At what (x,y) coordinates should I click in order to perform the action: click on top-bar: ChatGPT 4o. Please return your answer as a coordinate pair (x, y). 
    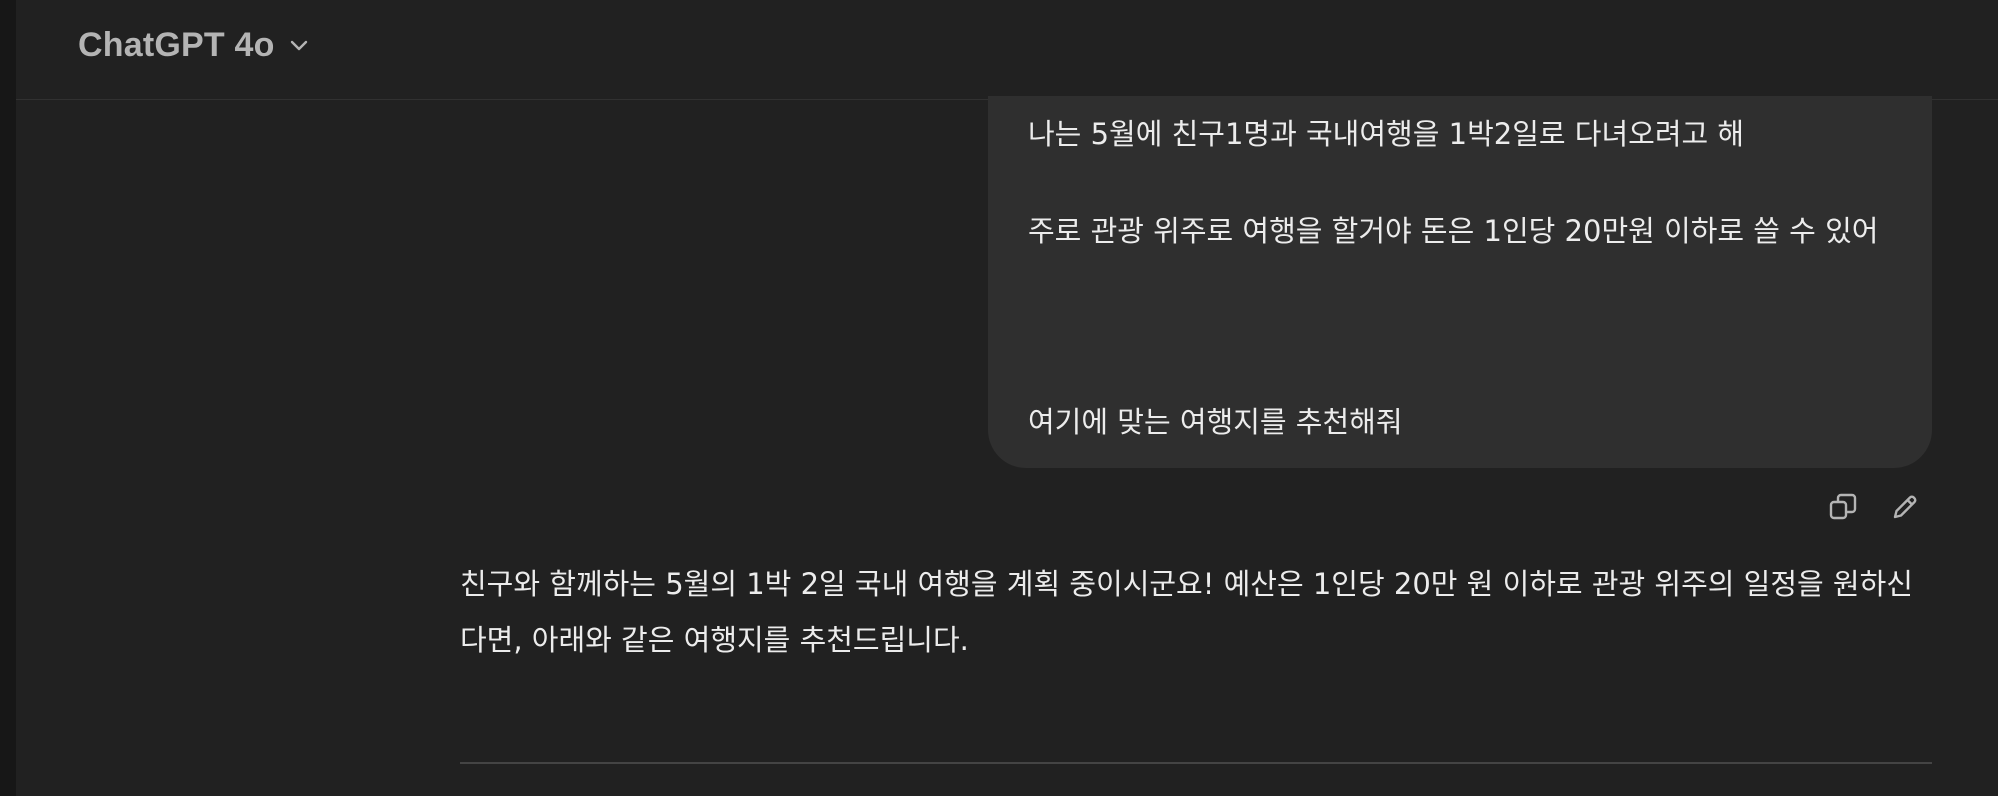
    Looking at the image, I should click on (1007, 50).